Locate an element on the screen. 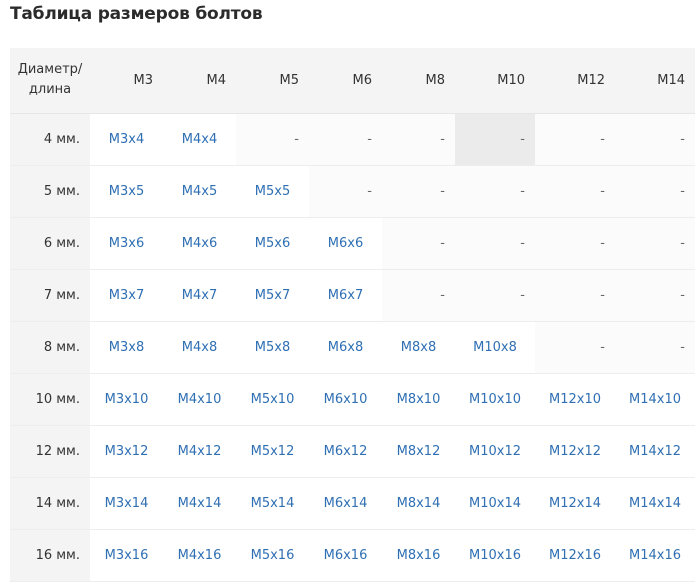 The height and width of the screenshot is (582, 695). row-length-label: 5 мм. is located at coordinates (50, 191).